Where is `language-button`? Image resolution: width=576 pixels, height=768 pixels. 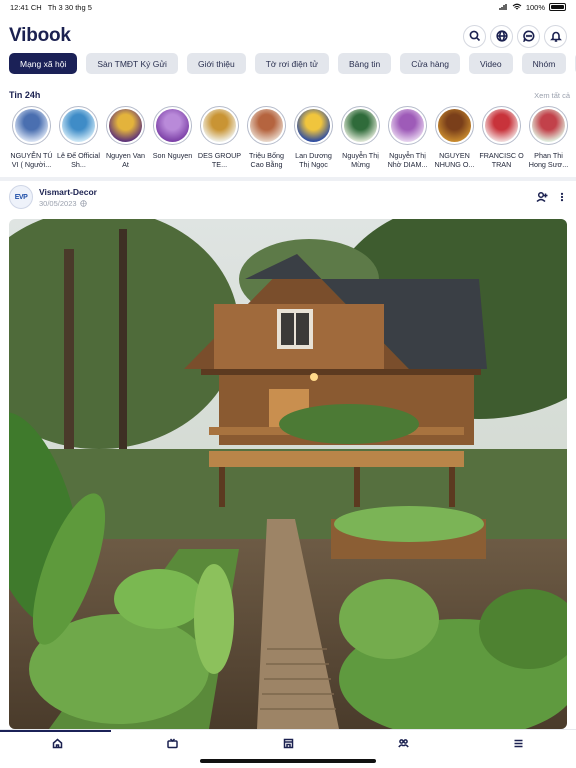 language-button is located at coordinates (501, 36).